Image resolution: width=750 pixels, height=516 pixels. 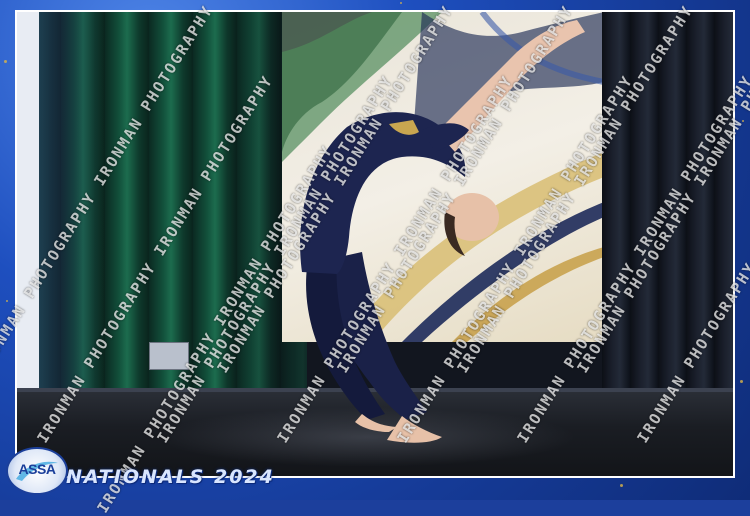 I want to click on logo-text: ASSA, so click(x=37, y=469).